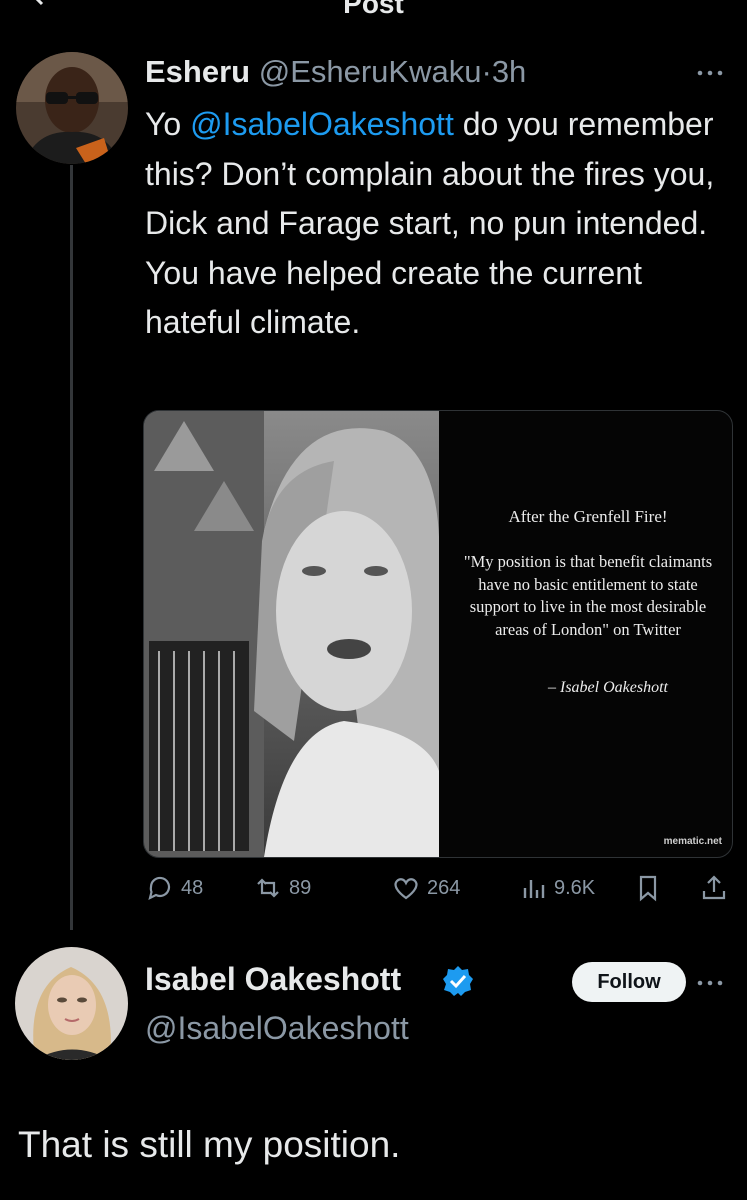 This screenshot has width=747, height=1200. What do you see at coordinates (209, 1144) in the screenshot?
I see `tweet-text: That is still my position.` at bounding box center [209, 1144].